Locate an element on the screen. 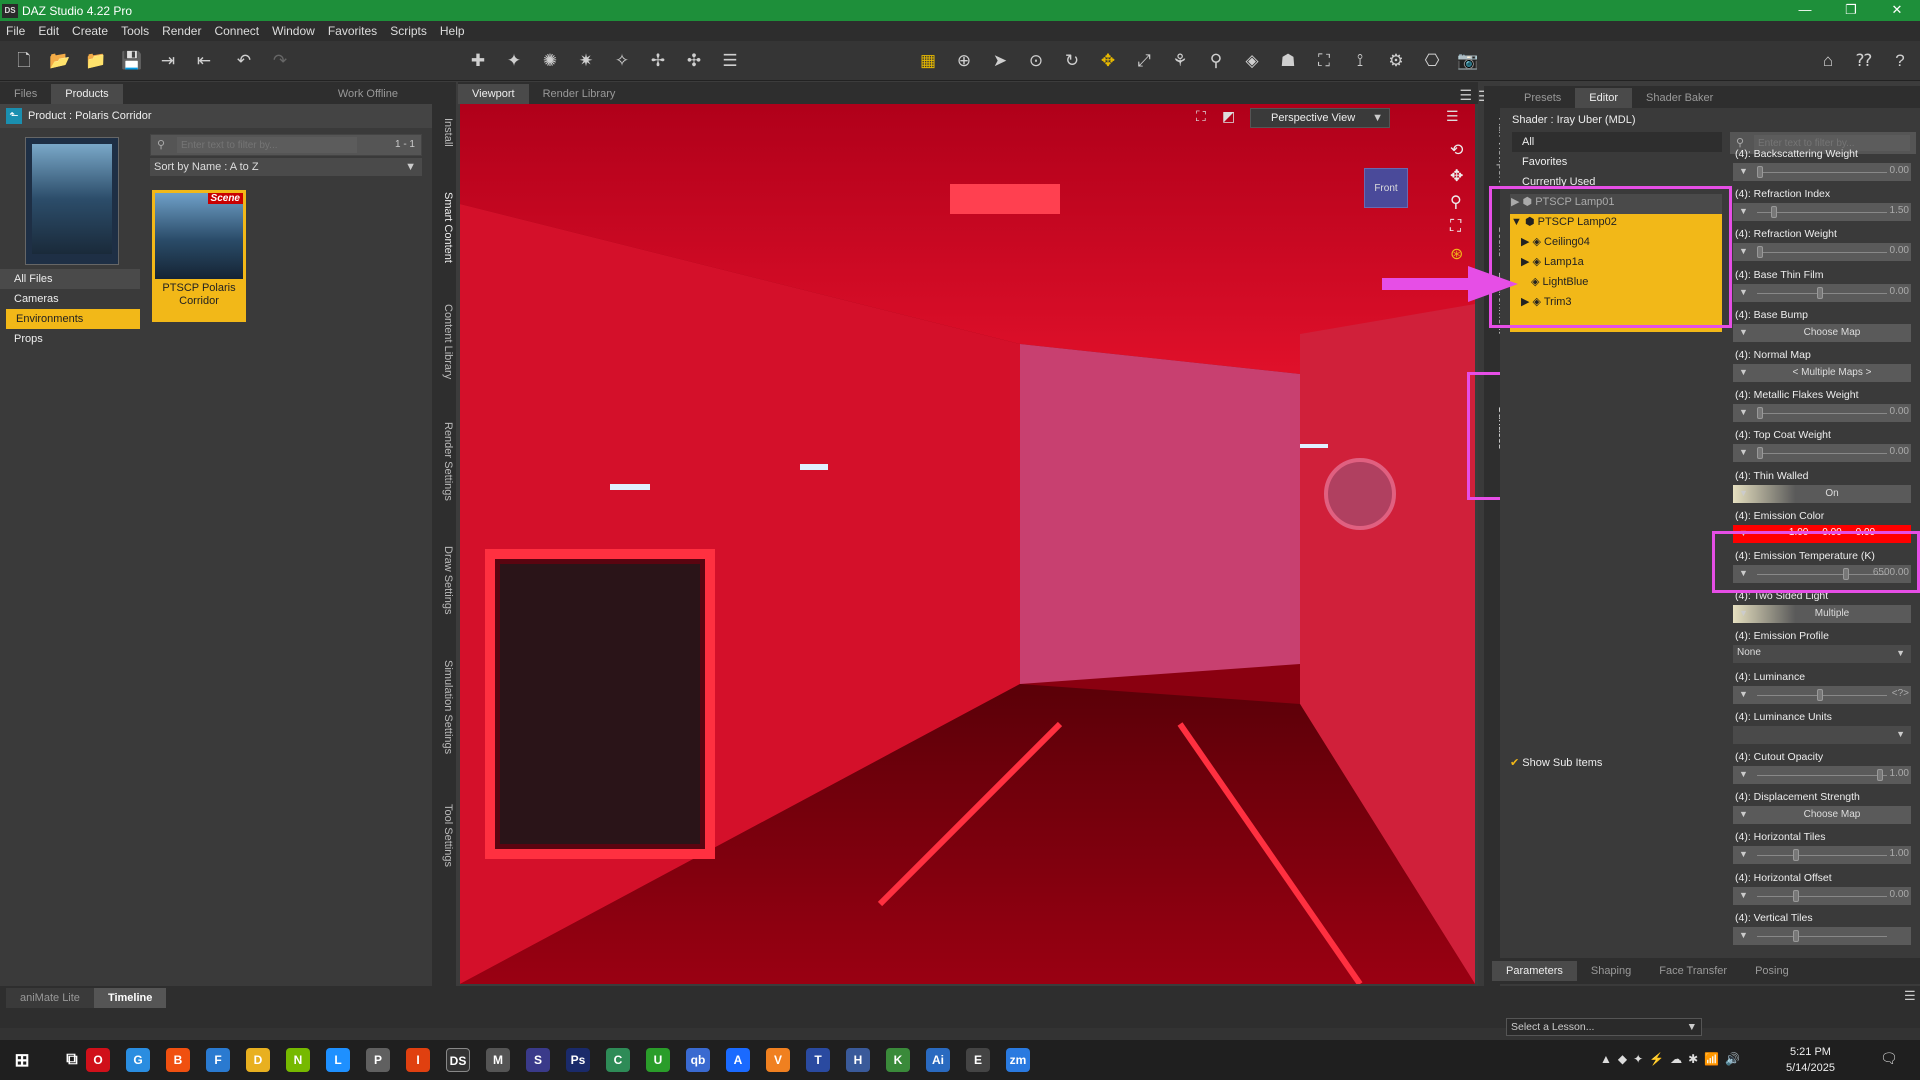 The image size is (1920, 1080). param-slider: ▼ 1.50 is located at coordinates (1822, 212).